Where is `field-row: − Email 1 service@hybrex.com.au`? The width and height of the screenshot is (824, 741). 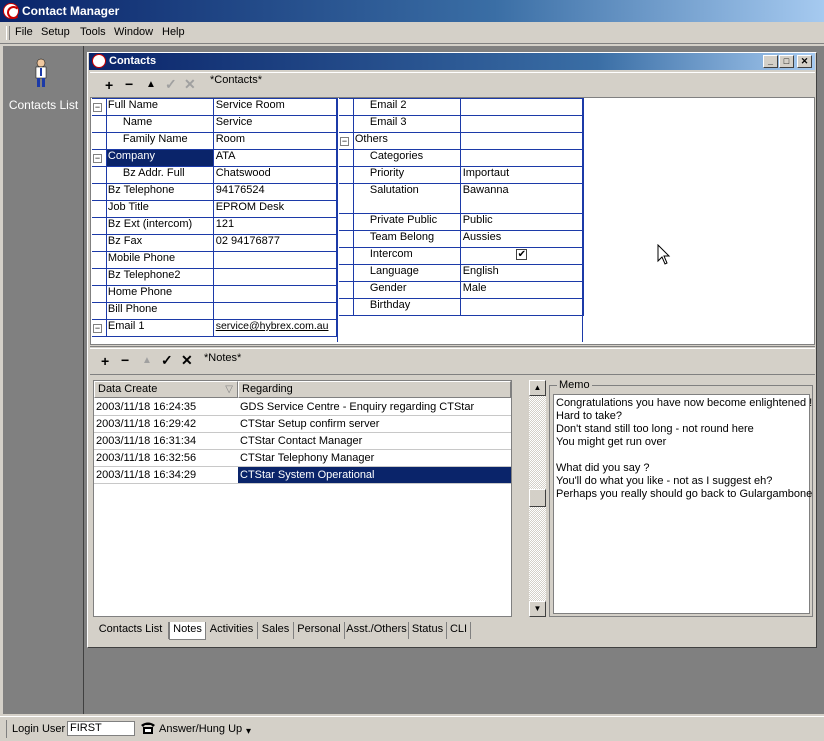
field-row: − Email 1 service@hybrex.com.au is located at coordinates (215, 328).